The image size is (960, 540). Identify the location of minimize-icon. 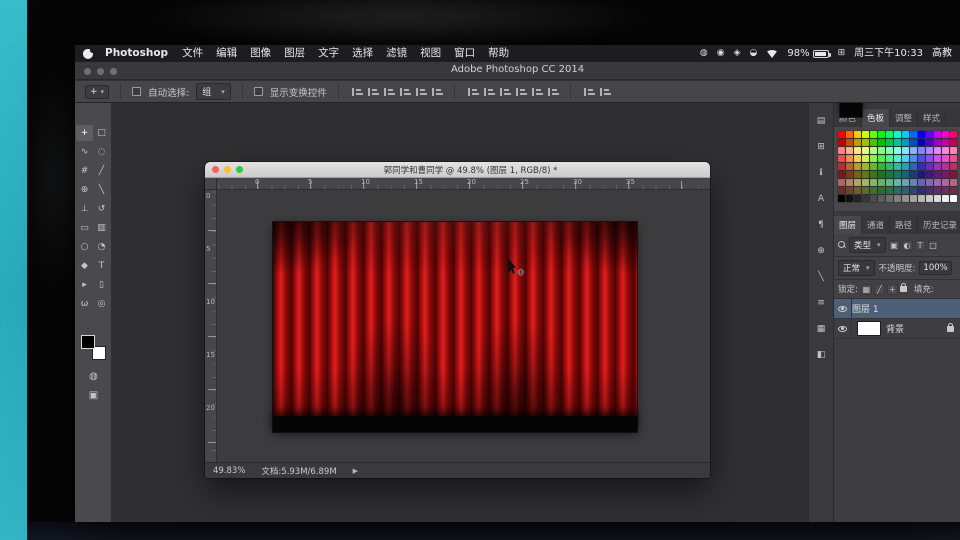
(227, 169).